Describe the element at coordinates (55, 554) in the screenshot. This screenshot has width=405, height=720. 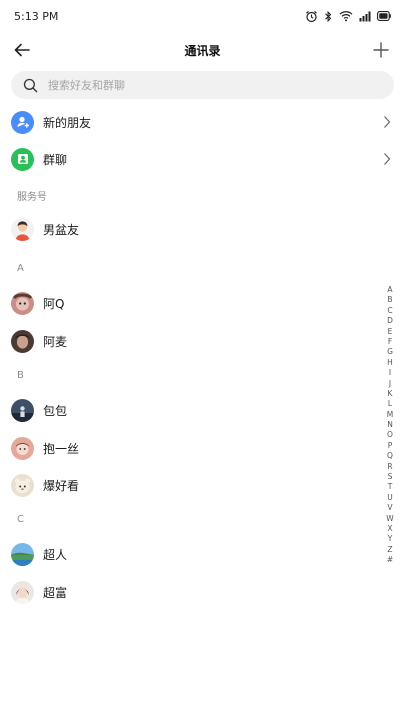
I see `contact-name: 超人` at that location.